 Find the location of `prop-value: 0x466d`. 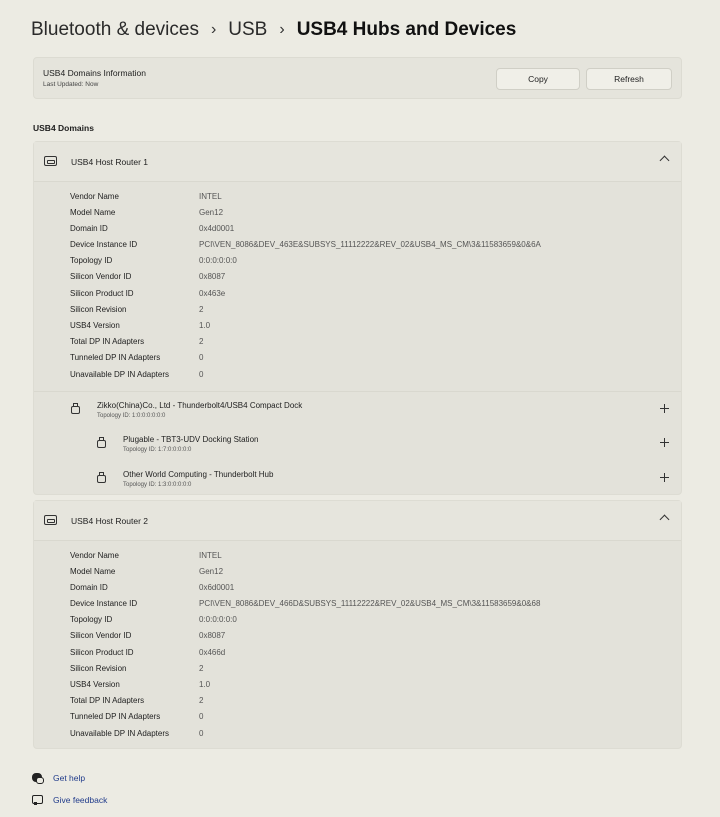

prop-value: 0x466d is located at coordinates (212, 652).